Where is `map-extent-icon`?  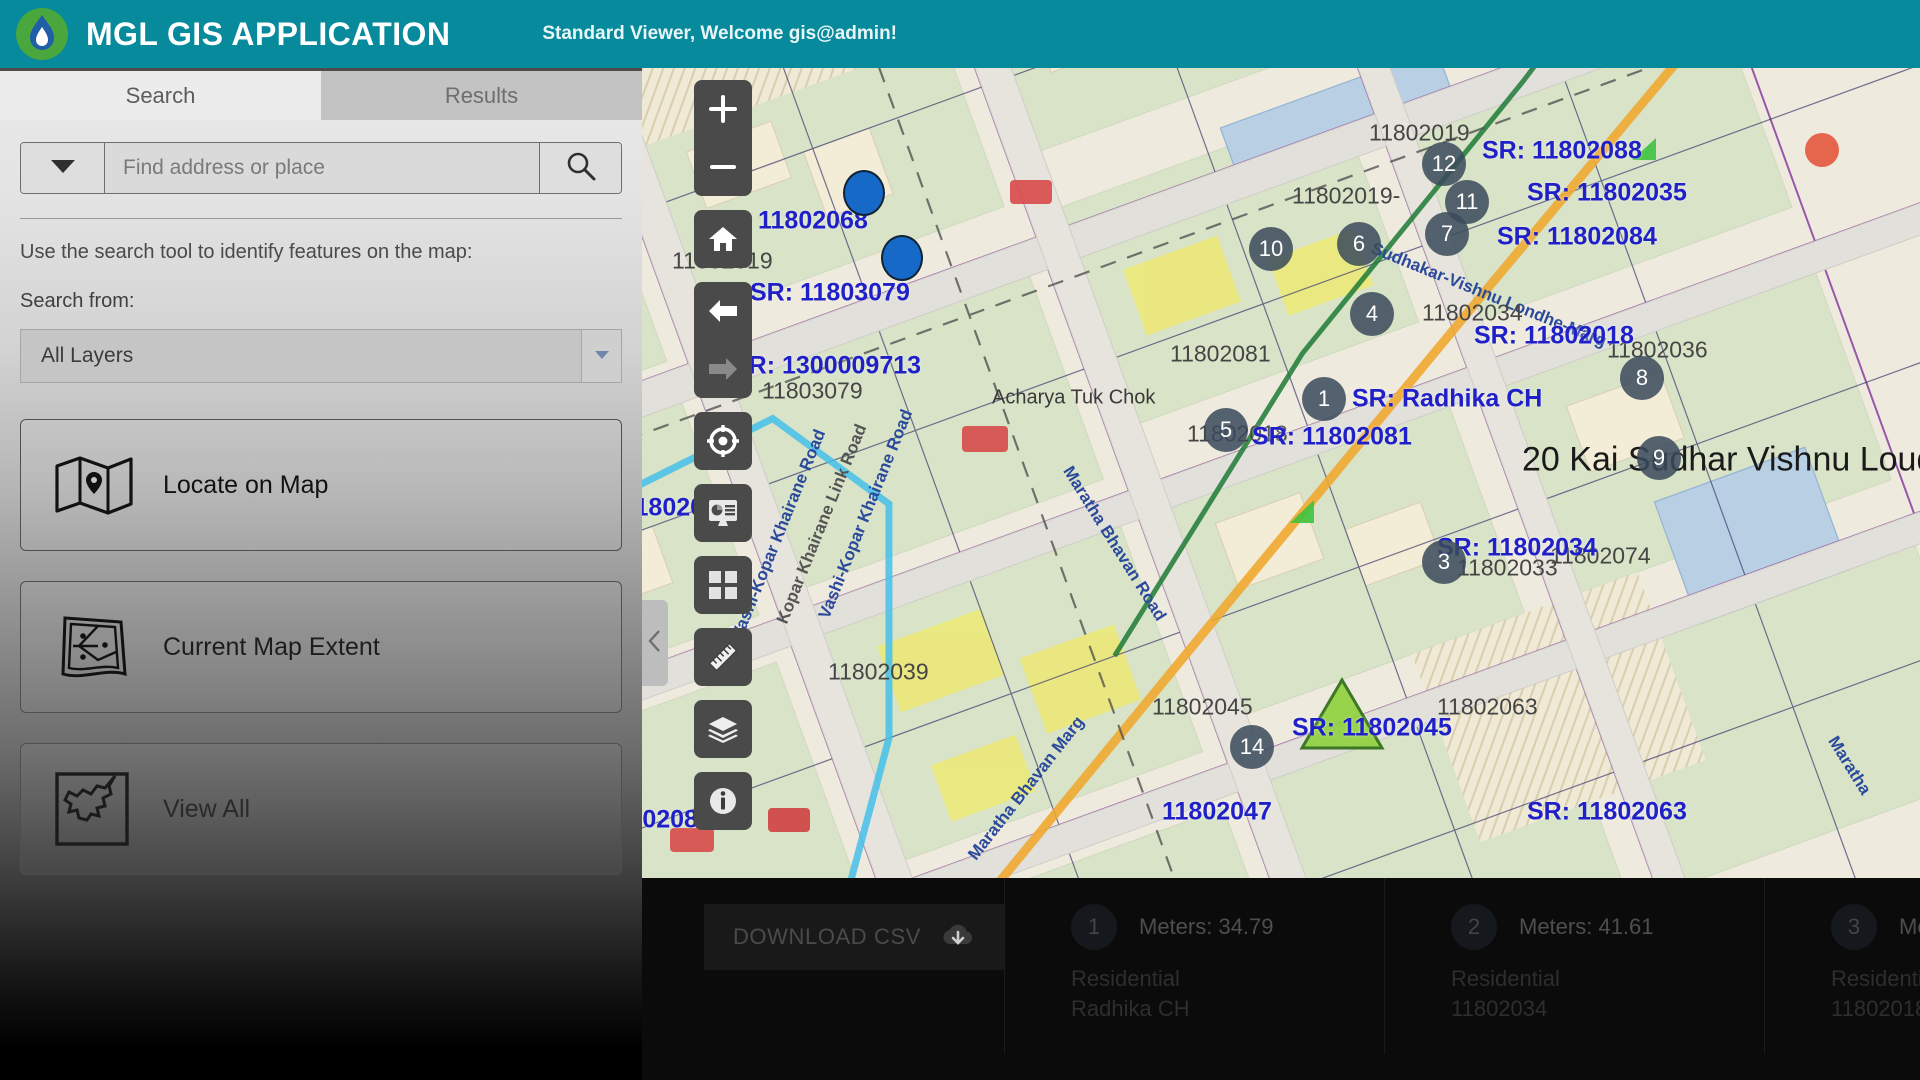
map-extent-icon is located at coordinates (99, 647).